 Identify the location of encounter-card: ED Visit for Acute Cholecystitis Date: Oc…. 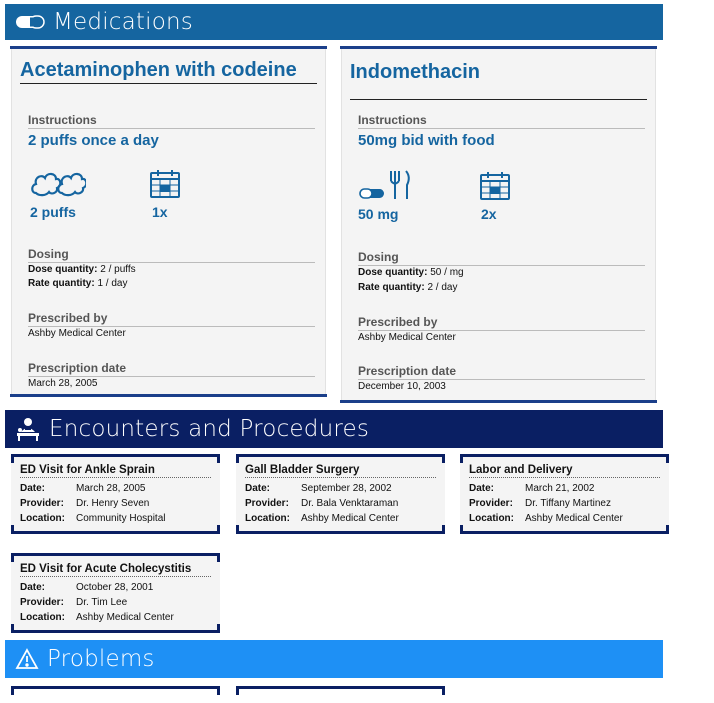
(115, 593).